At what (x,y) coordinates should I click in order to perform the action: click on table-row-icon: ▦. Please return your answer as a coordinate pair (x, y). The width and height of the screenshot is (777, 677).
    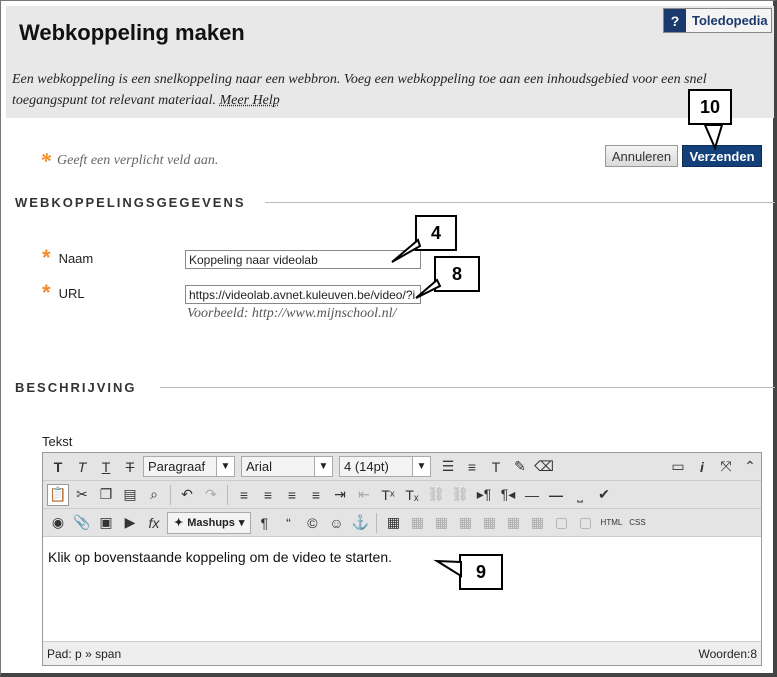
    Looking at the image, I should click on (417, 523).